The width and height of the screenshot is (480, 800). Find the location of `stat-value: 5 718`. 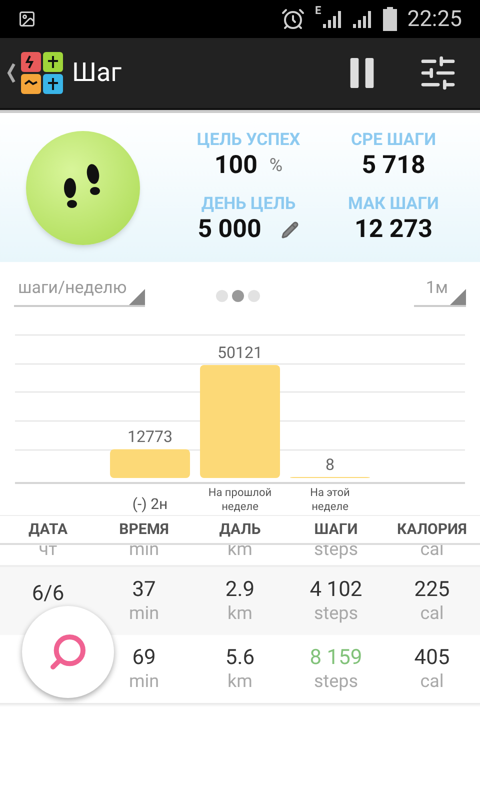

stat-value: 5 718 is located at coordinates (394, 166).